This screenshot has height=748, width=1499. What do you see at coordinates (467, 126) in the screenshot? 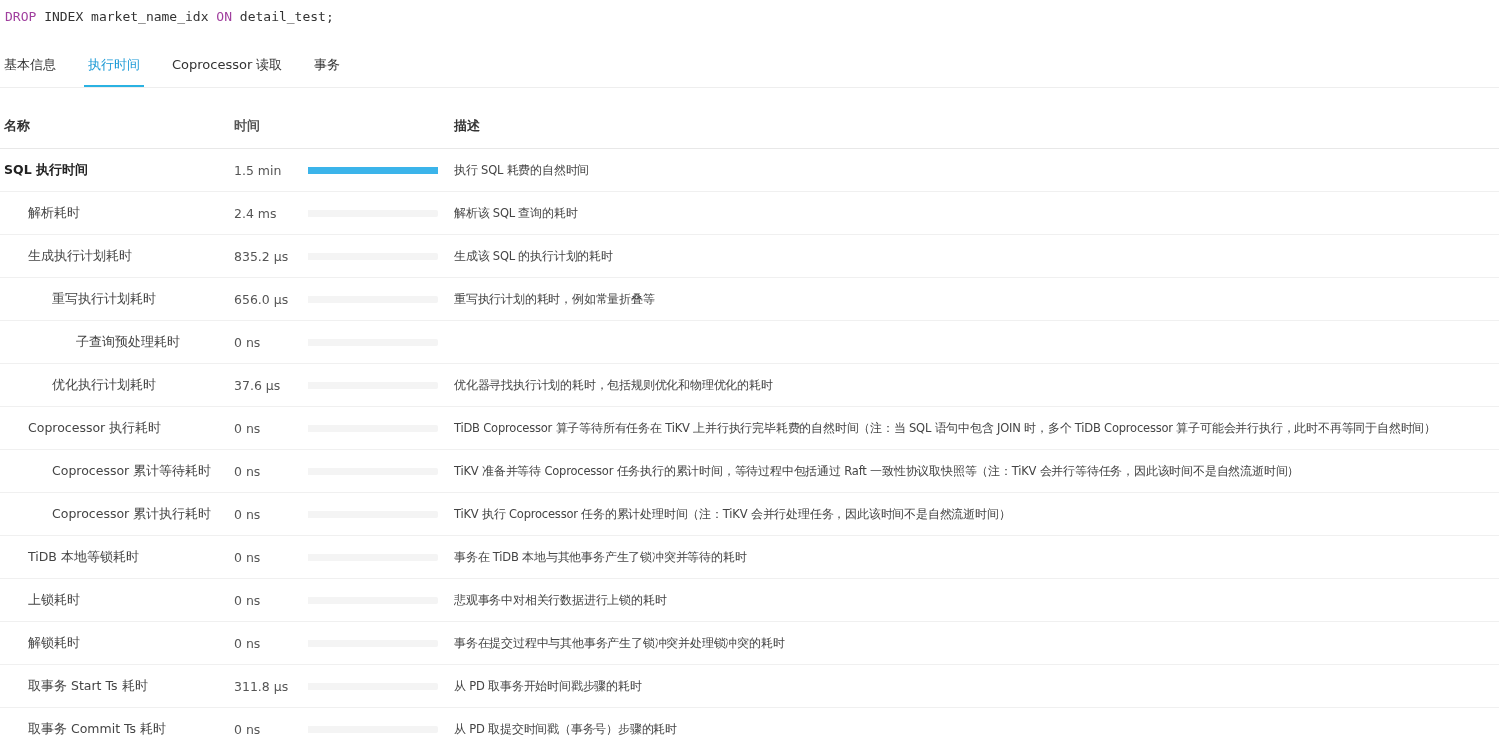
I see `column-header: 描述` at bounding box center [467, 126].